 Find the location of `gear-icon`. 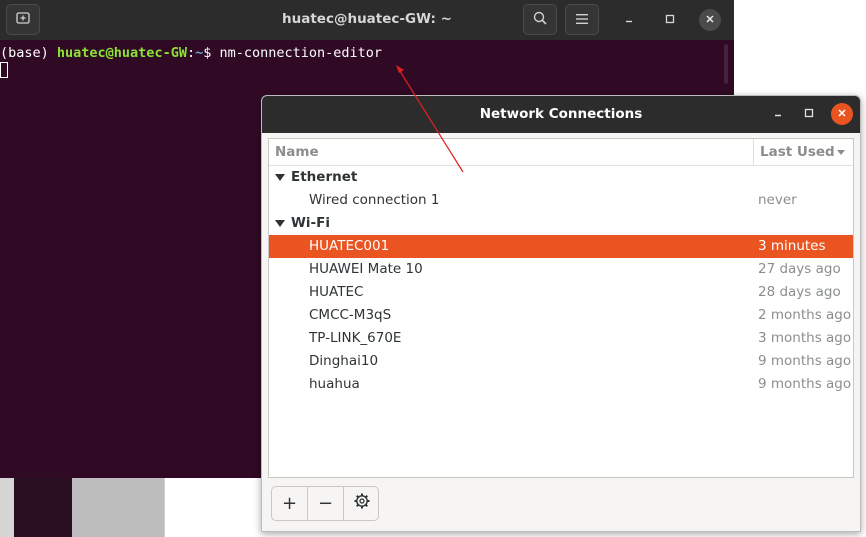

gear-icon is located at coordinates (362, 503).